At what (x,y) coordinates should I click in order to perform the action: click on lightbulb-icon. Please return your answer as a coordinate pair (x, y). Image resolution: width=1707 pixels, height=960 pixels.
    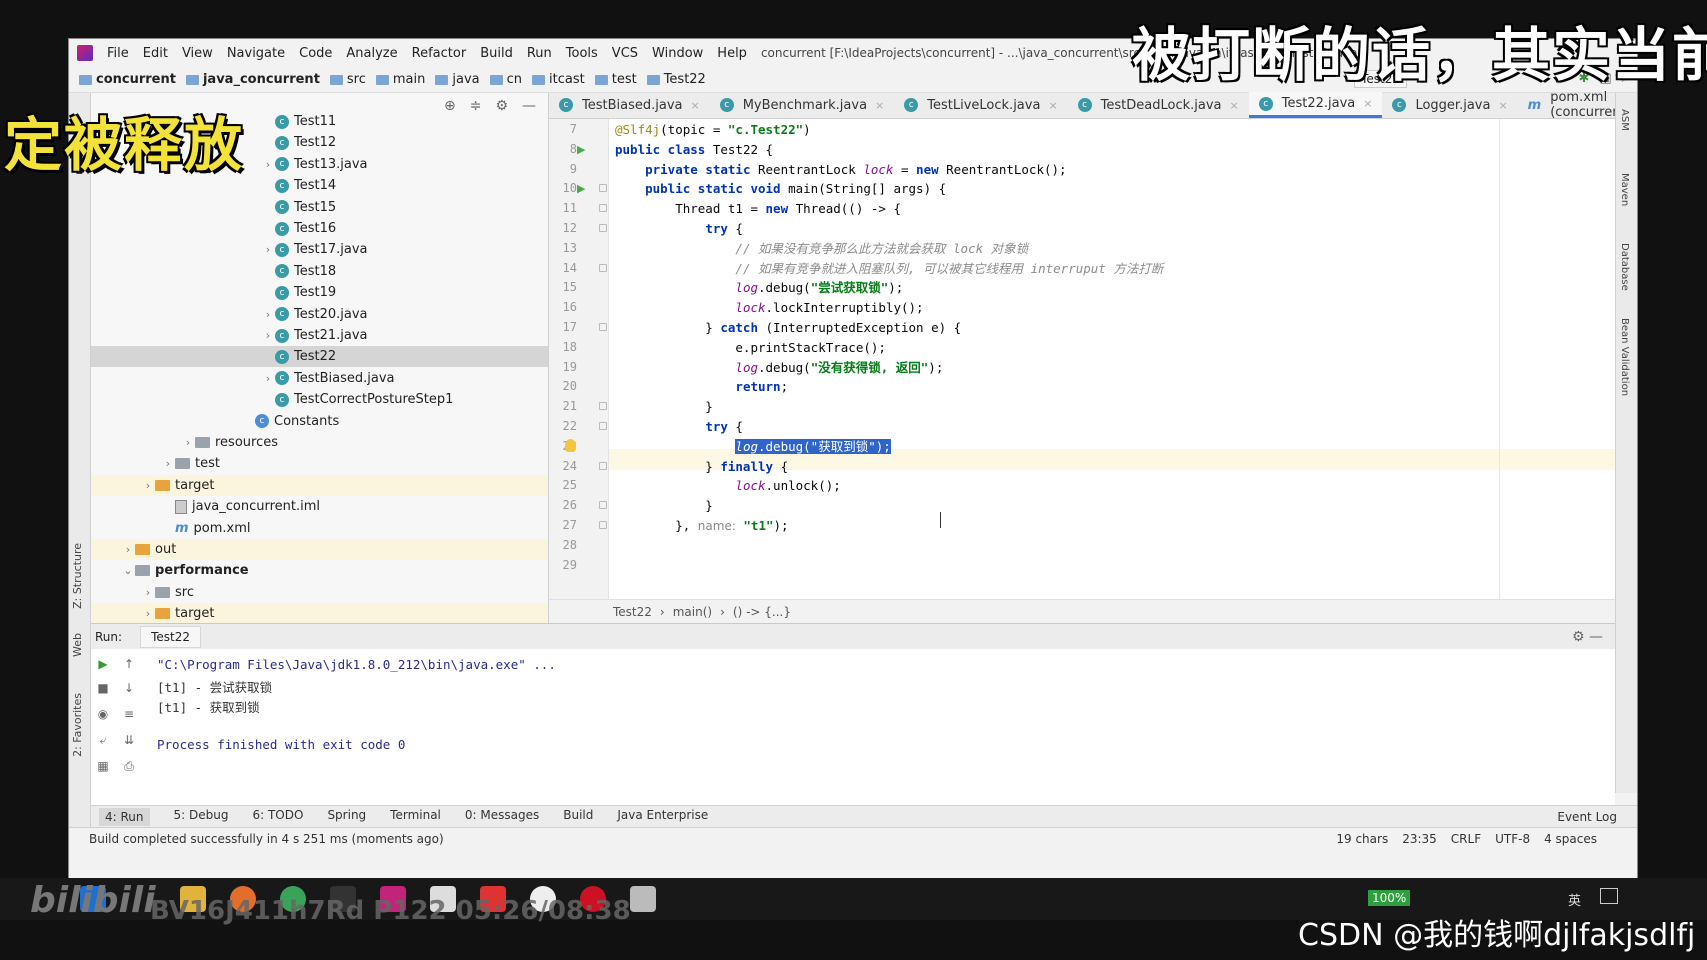
    Looking at the image, I should click on (570, 445).